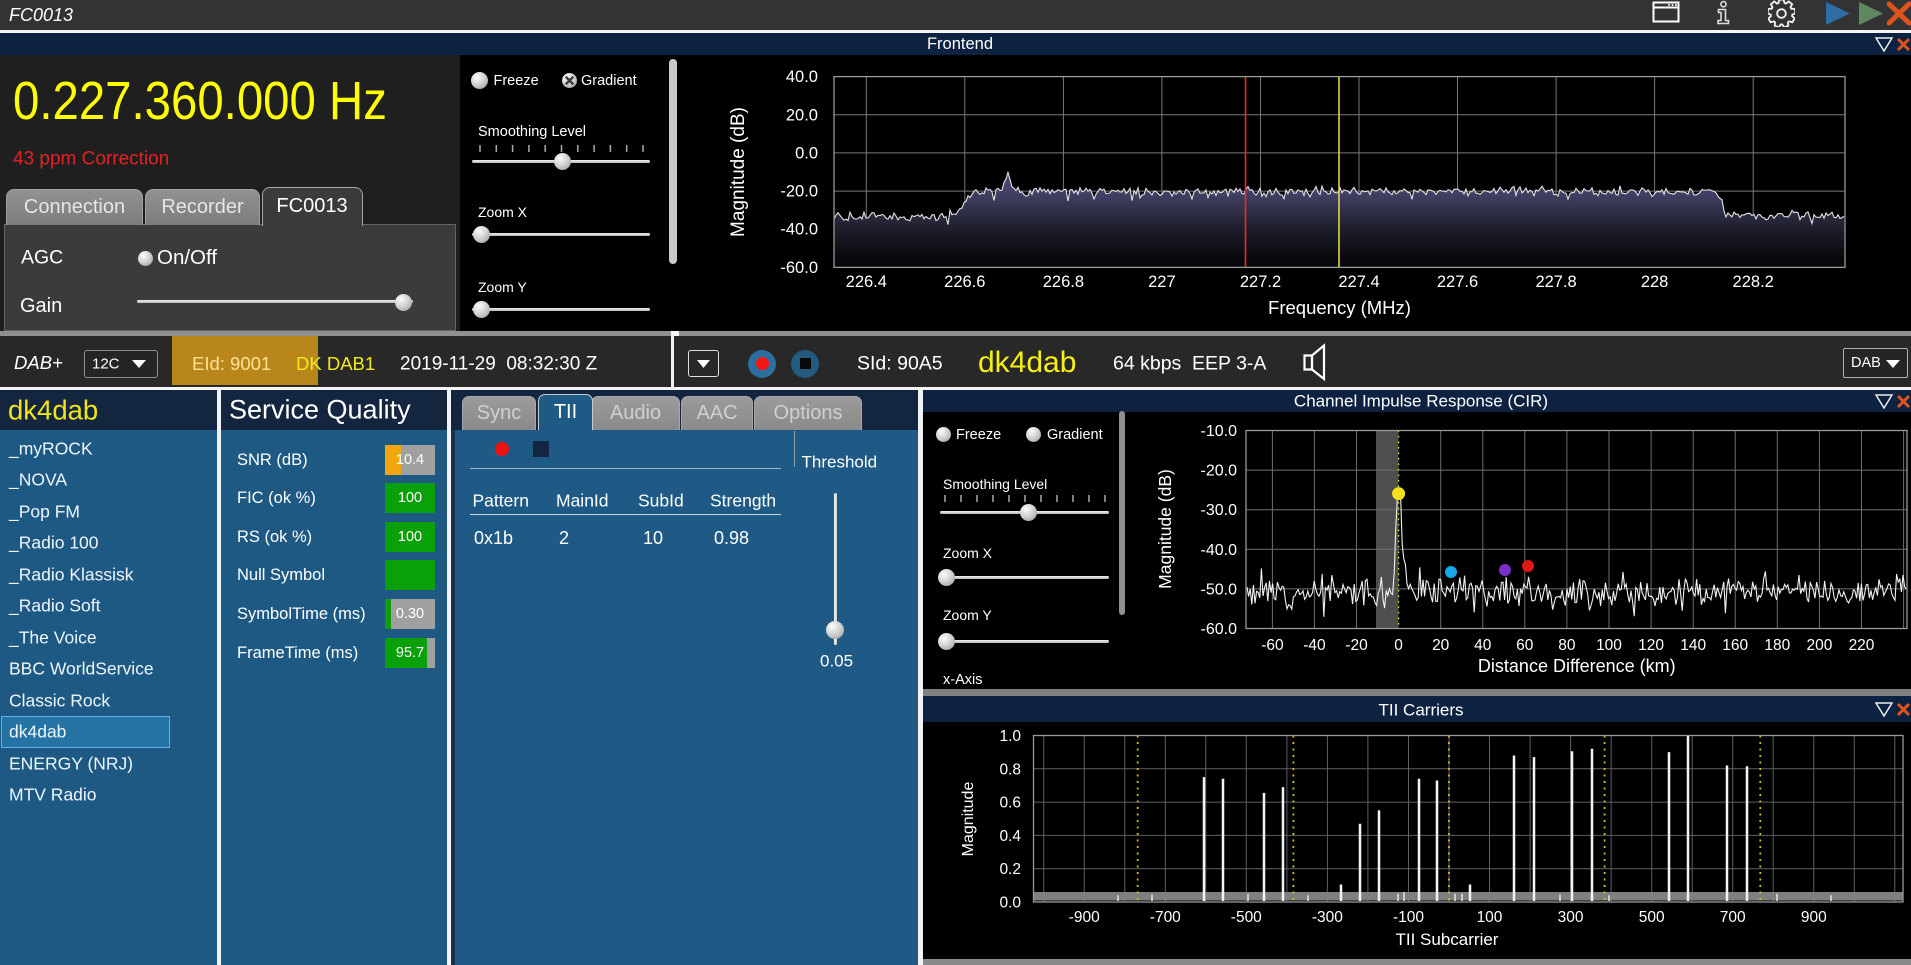 The height and width of the screenshot is (965, 1911). I want to click on svg-text: 227, so click(1162, 282).